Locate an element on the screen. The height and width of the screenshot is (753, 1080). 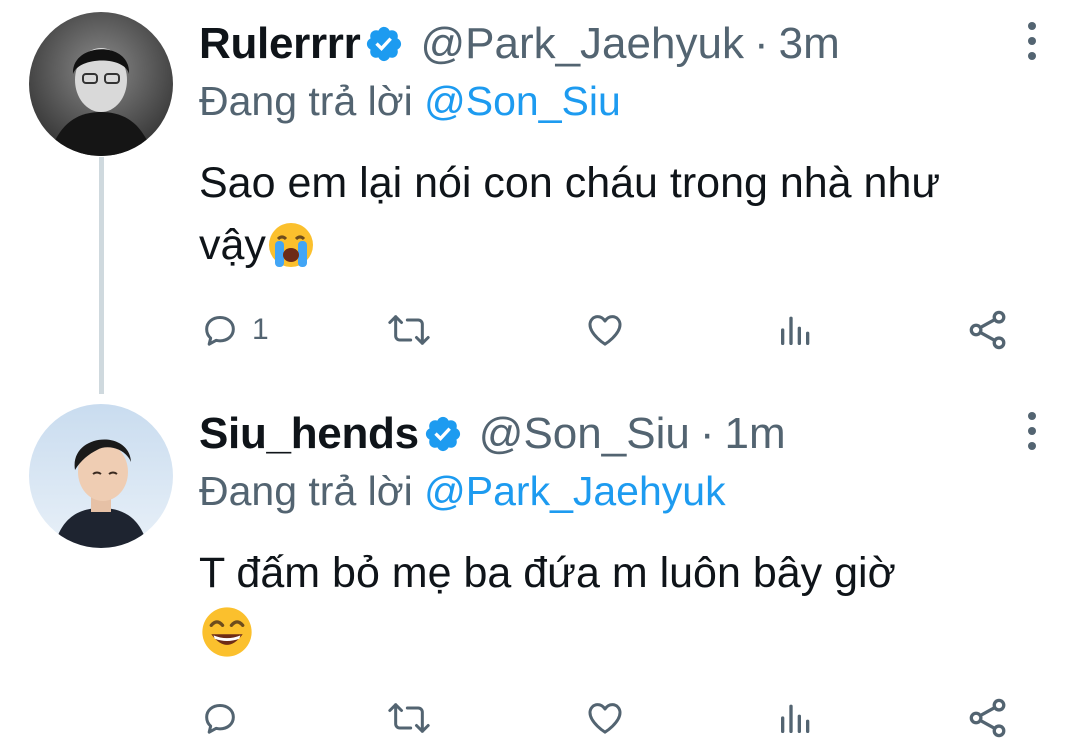
tweet-header: Rulerrrr @Park_Jaehyuk · 3m is located at coordinates (519, 44).